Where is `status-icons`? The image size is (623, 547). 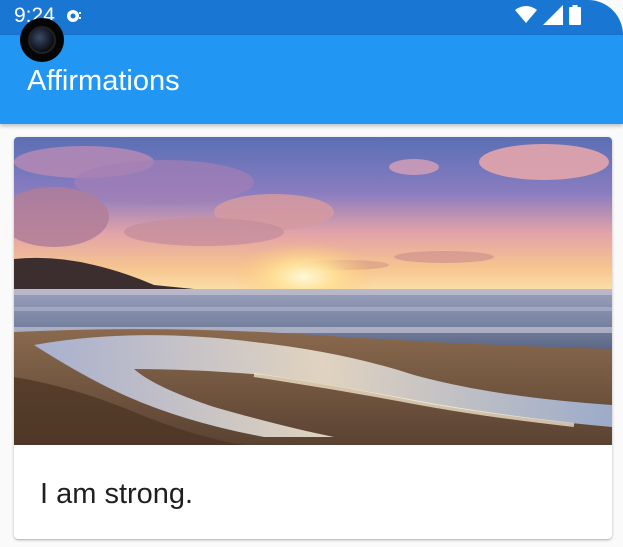
status-icons is located at coordinates (548, 17).